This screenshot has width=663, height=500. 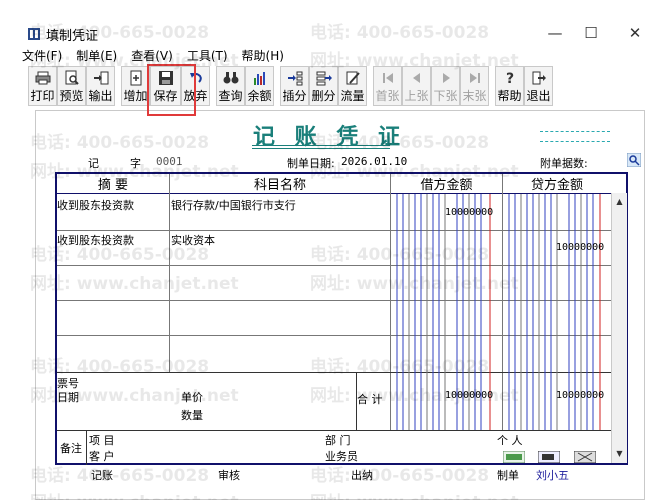 I want to click on save-highlight-box, so click(x=171, y=90).